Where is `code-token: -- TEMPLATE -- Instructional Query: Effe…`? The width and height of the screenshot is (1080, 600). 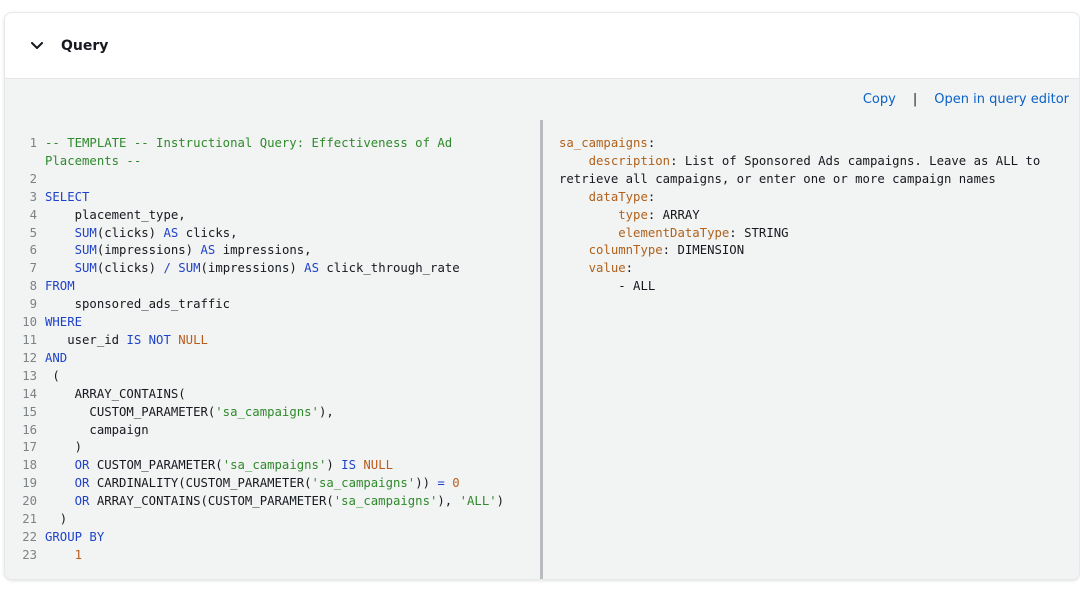
code-token: -- TEMPLATE -- Instructional Query: Effe… is located at coordinates (249, 143).